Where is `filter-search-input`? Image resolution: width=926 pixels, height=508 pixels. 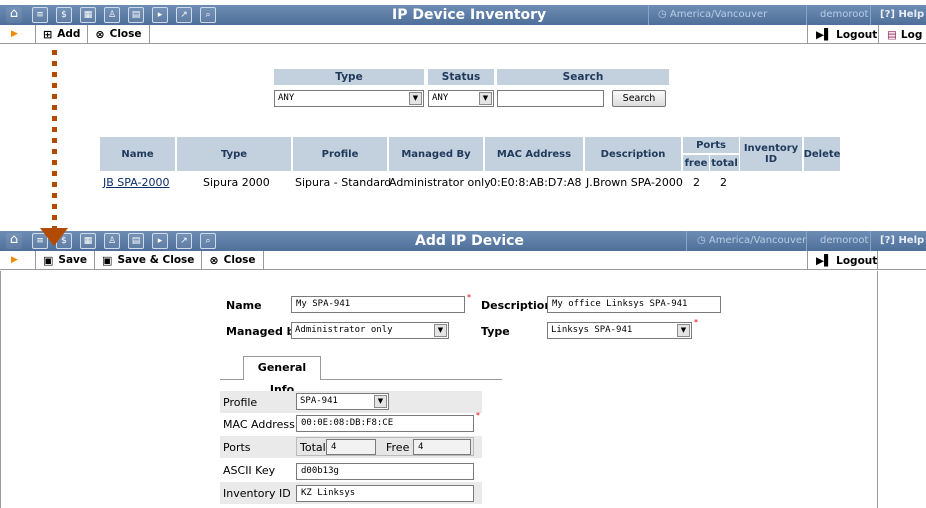 filter-search-input is located at coordinates (550, 98).